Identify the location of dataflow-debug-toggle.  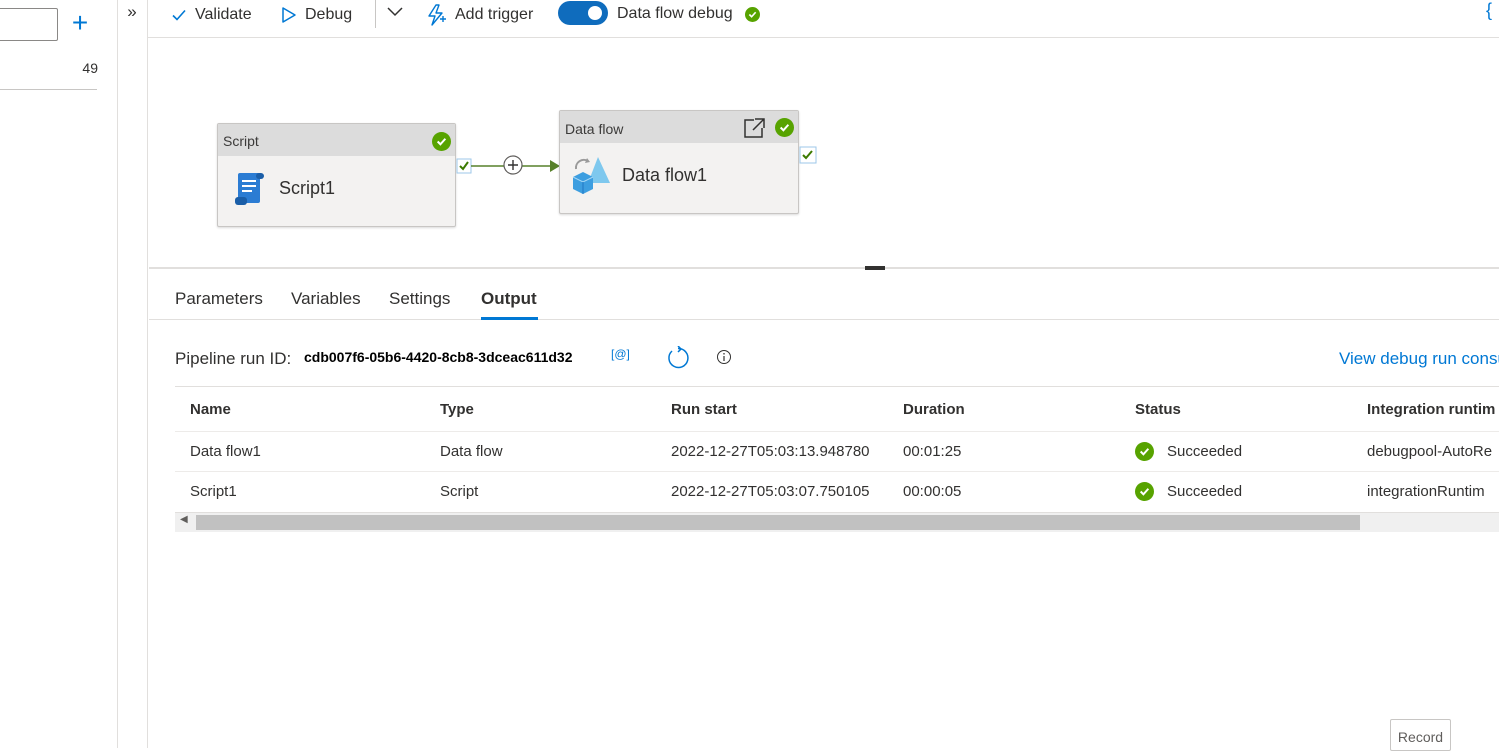
(583, 13).